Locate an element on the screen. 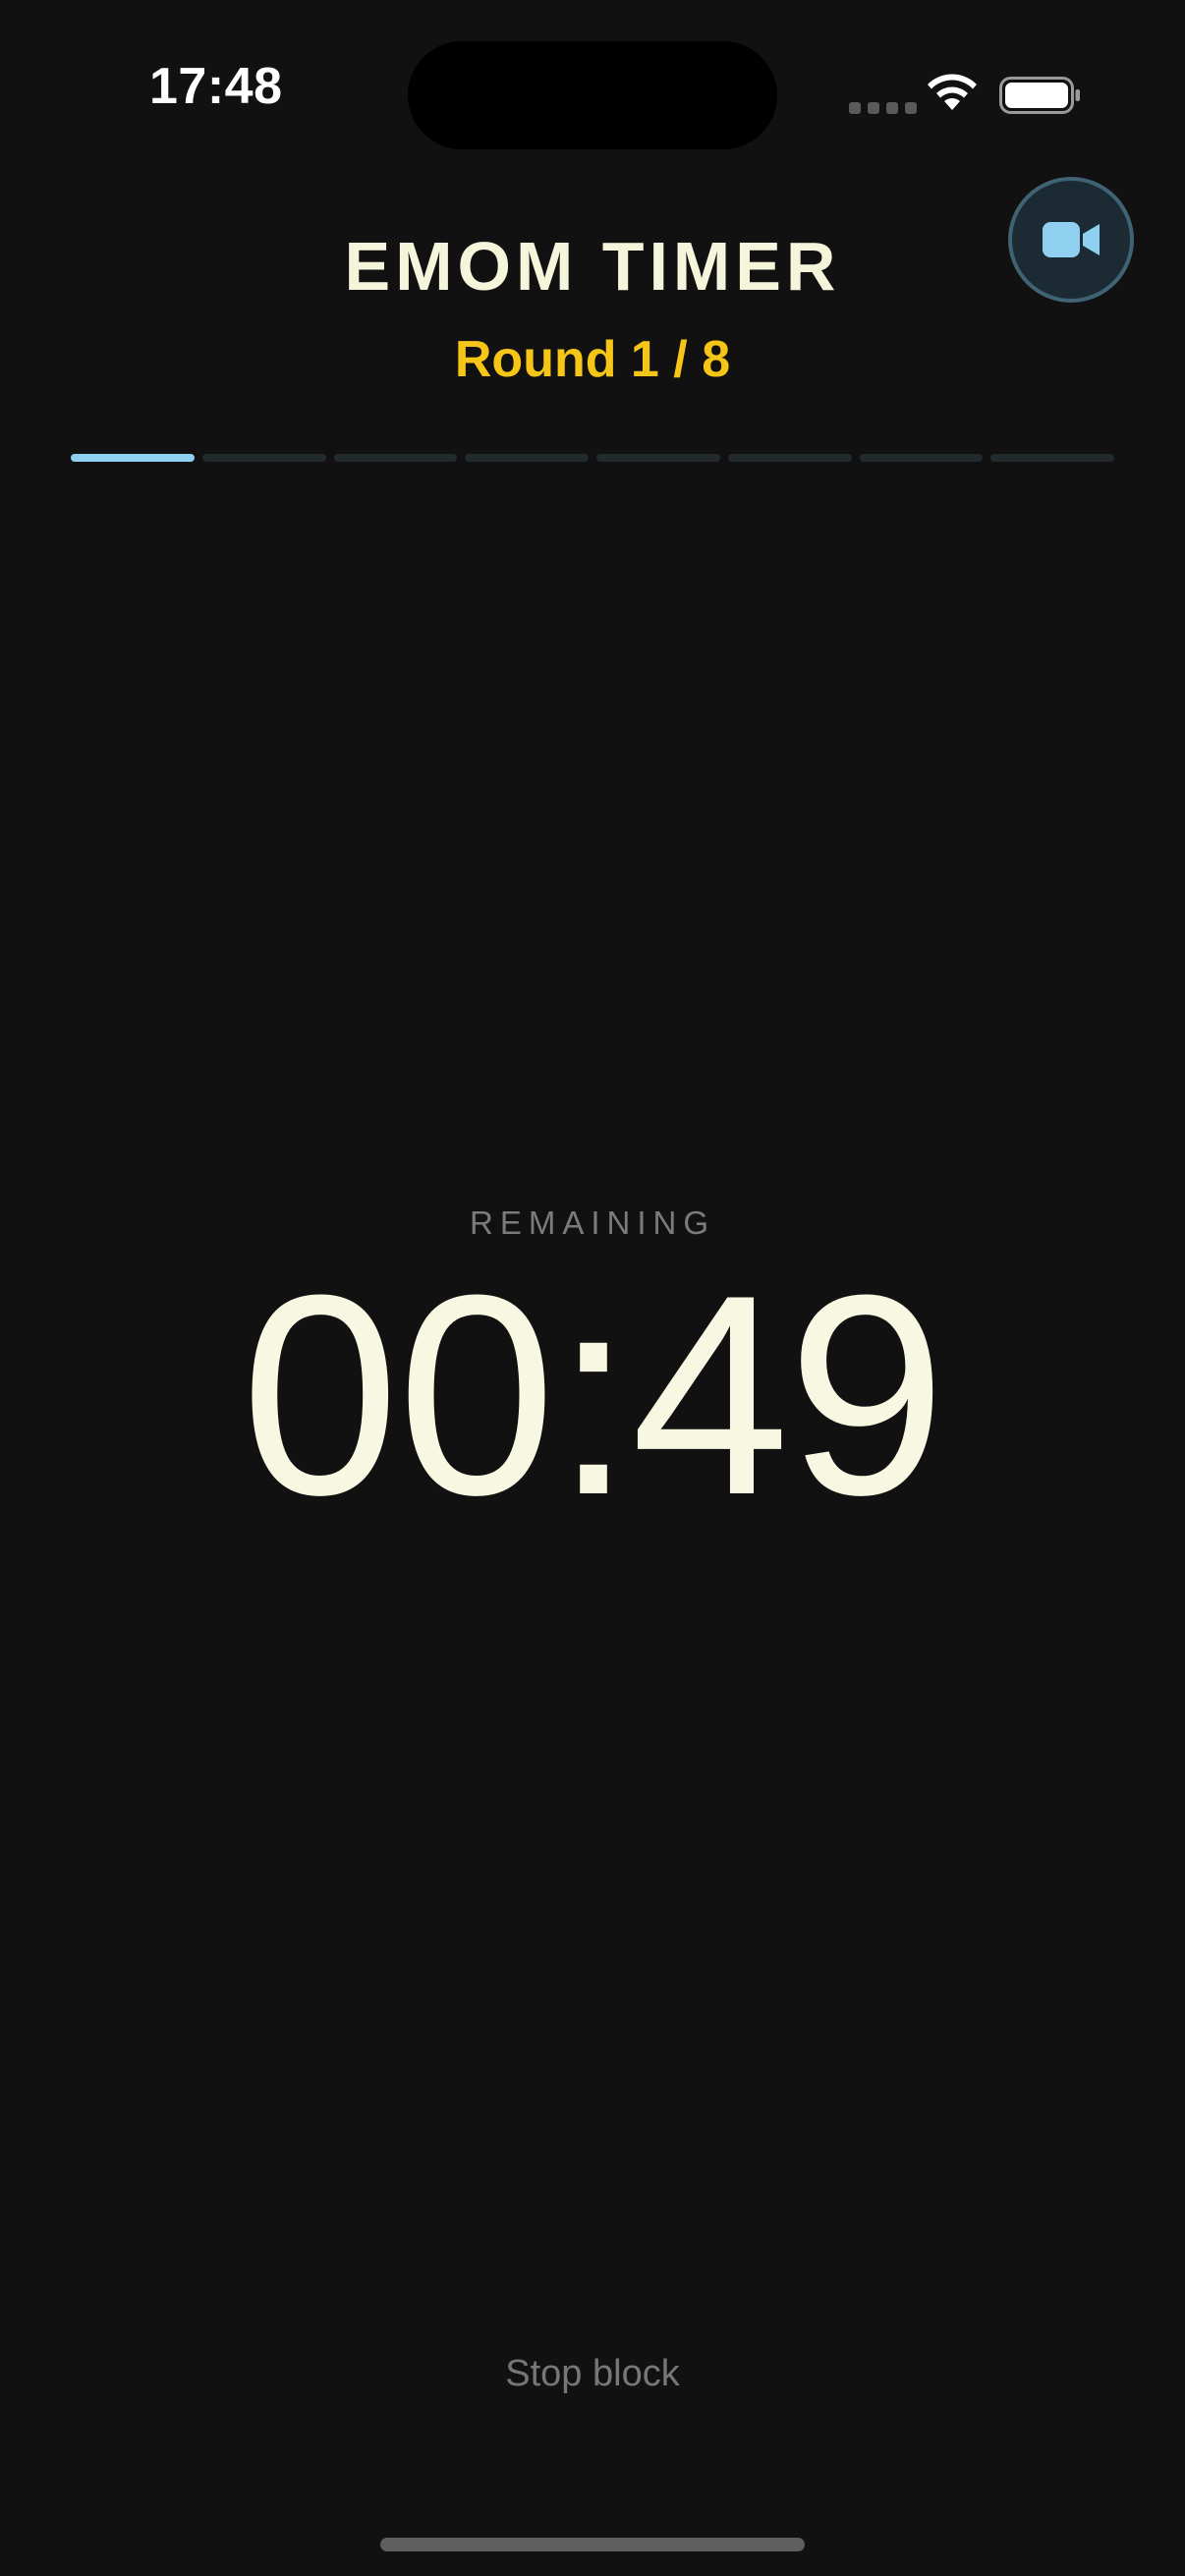  wifi-icon is located at coordinates (953, 92).